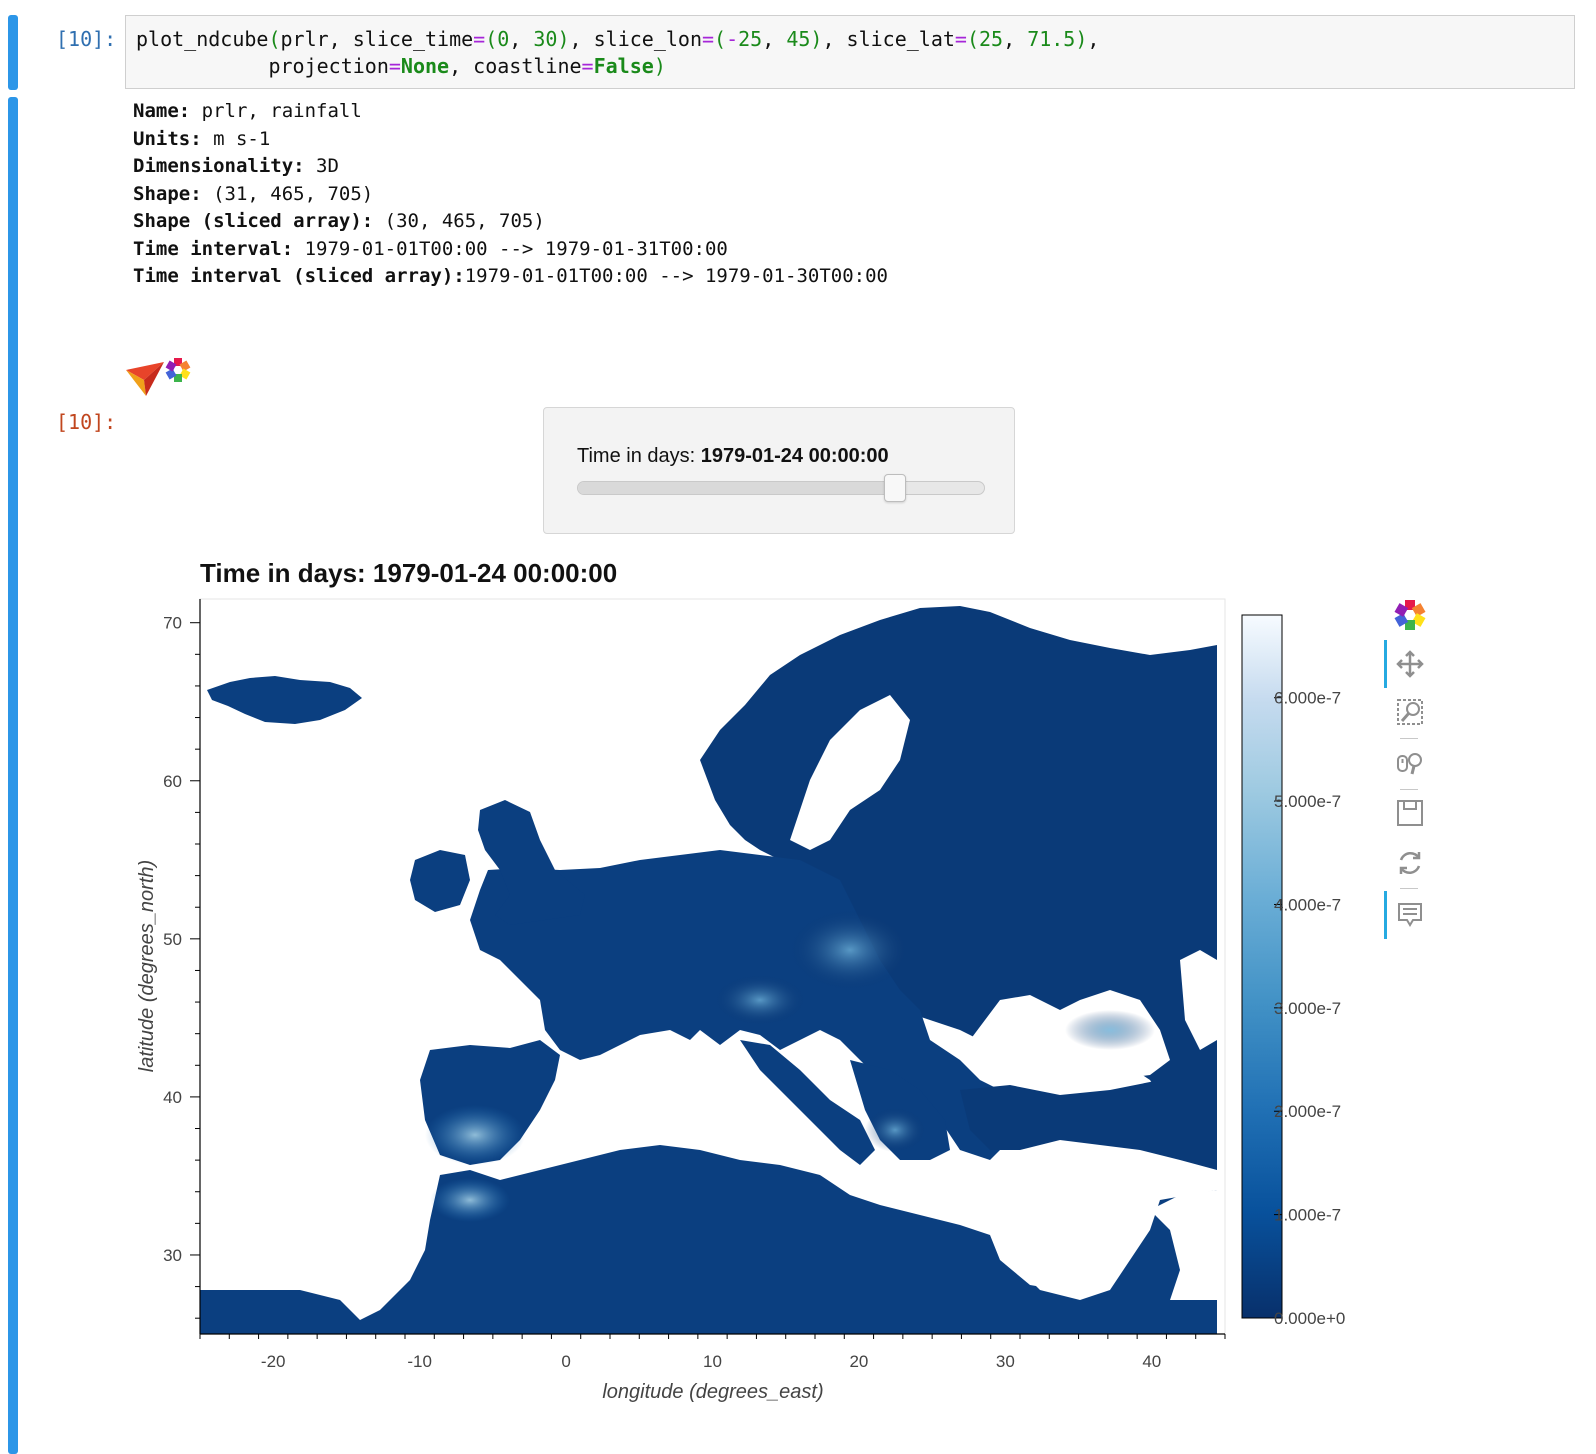 This screenshot has width=1596, height=1454. I want to click on code-token: 71.5, so click(1051, 39).